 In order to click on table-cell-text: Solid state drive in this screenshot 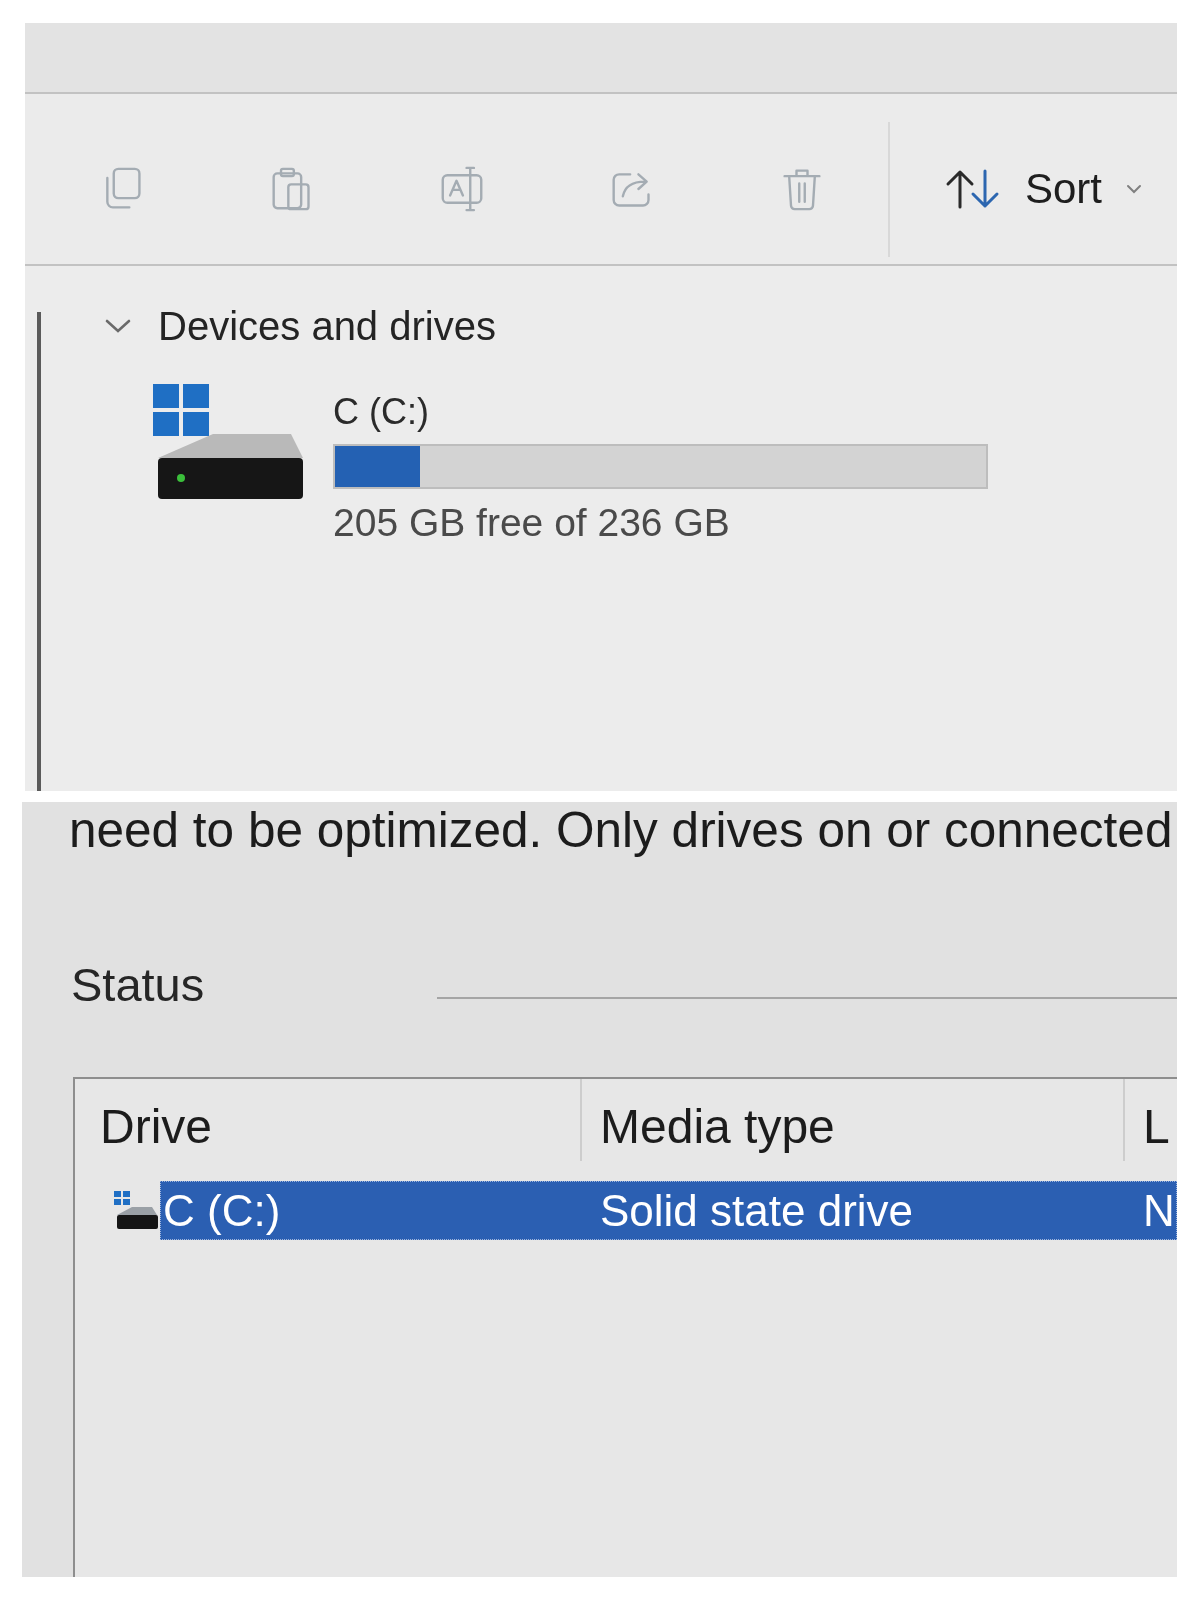, I will do `click(757, 1211)`.